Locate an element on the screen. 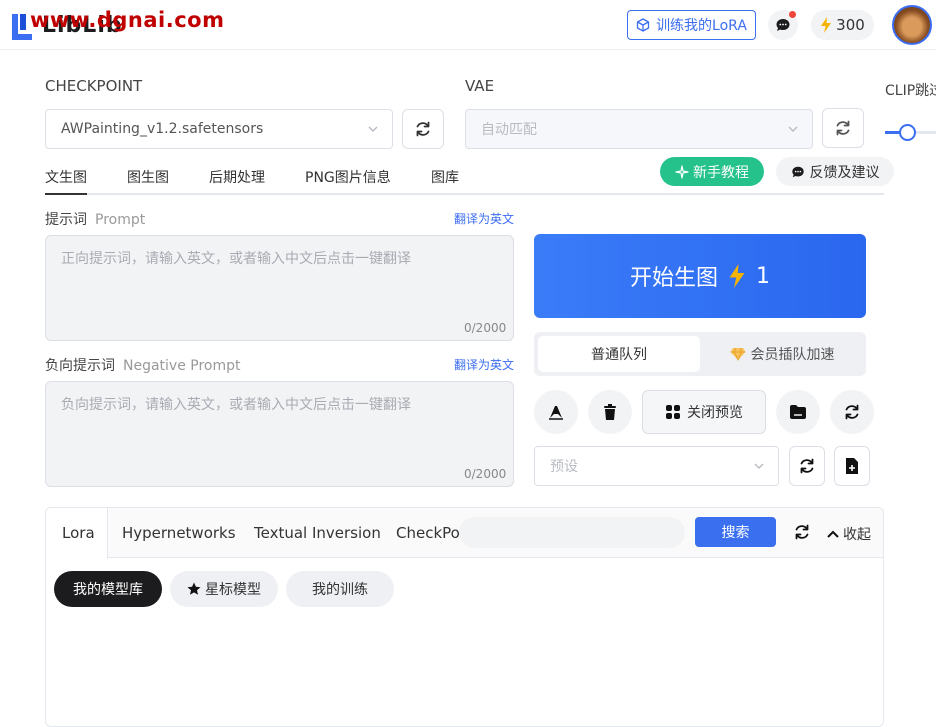 This screenshot has width=936, height=727. train-lora-button: 训练我的LoRA is located at coordinates (691, 25).